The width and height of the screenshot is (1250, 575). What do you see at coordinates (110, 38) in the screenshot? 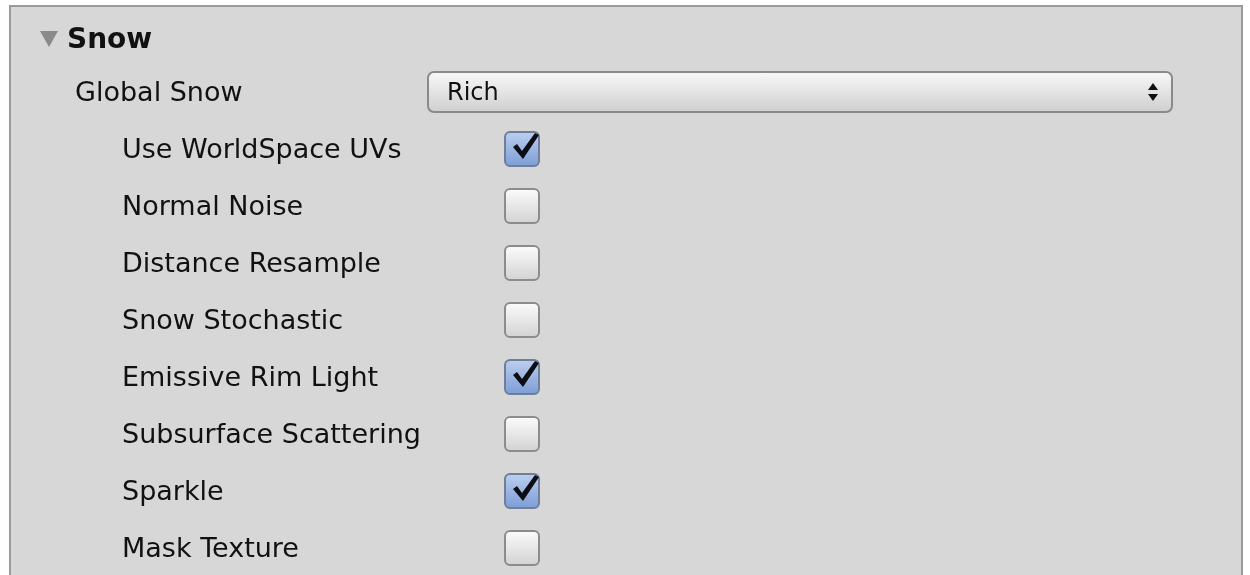
I see `section-title: Snow` at bounding box center [110, 38].